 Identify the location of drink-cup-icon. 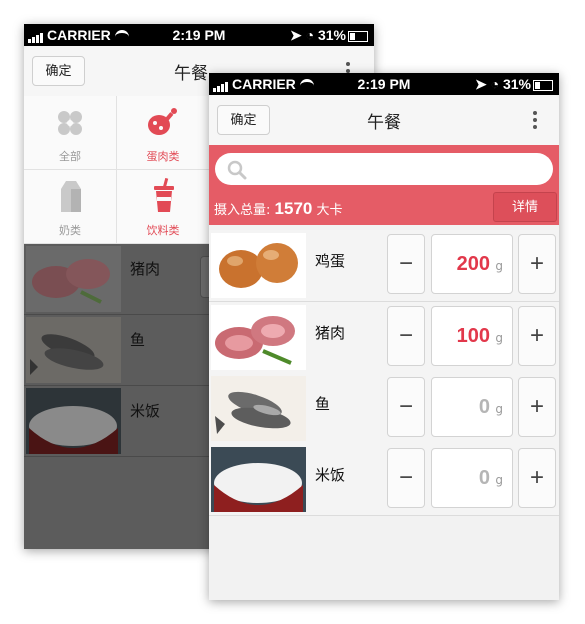
(164, 195).